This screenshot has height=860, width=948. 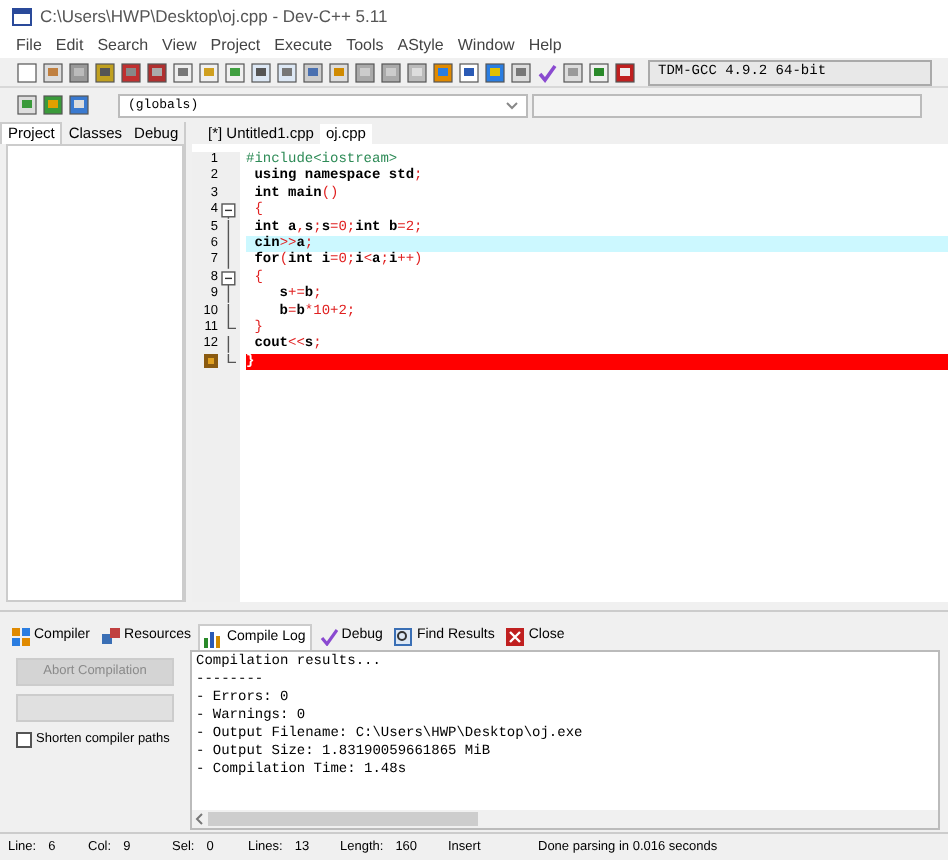 I want to click on menu-item: View, so click(x=179, y=46).